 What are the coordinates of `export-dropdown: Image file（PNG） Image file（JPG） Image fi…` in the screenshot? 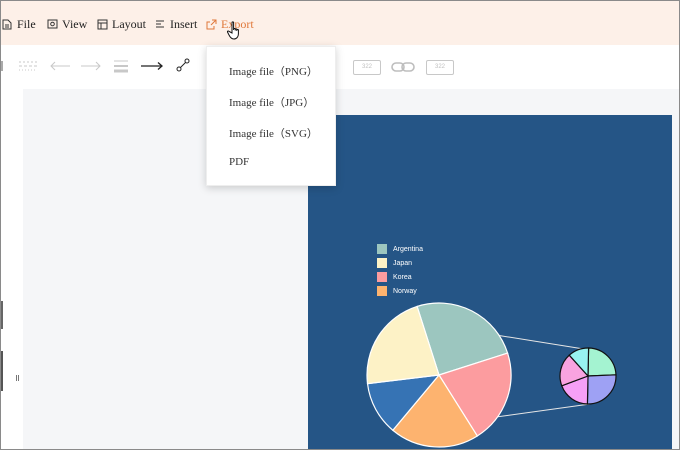 It's located at (271, 116).